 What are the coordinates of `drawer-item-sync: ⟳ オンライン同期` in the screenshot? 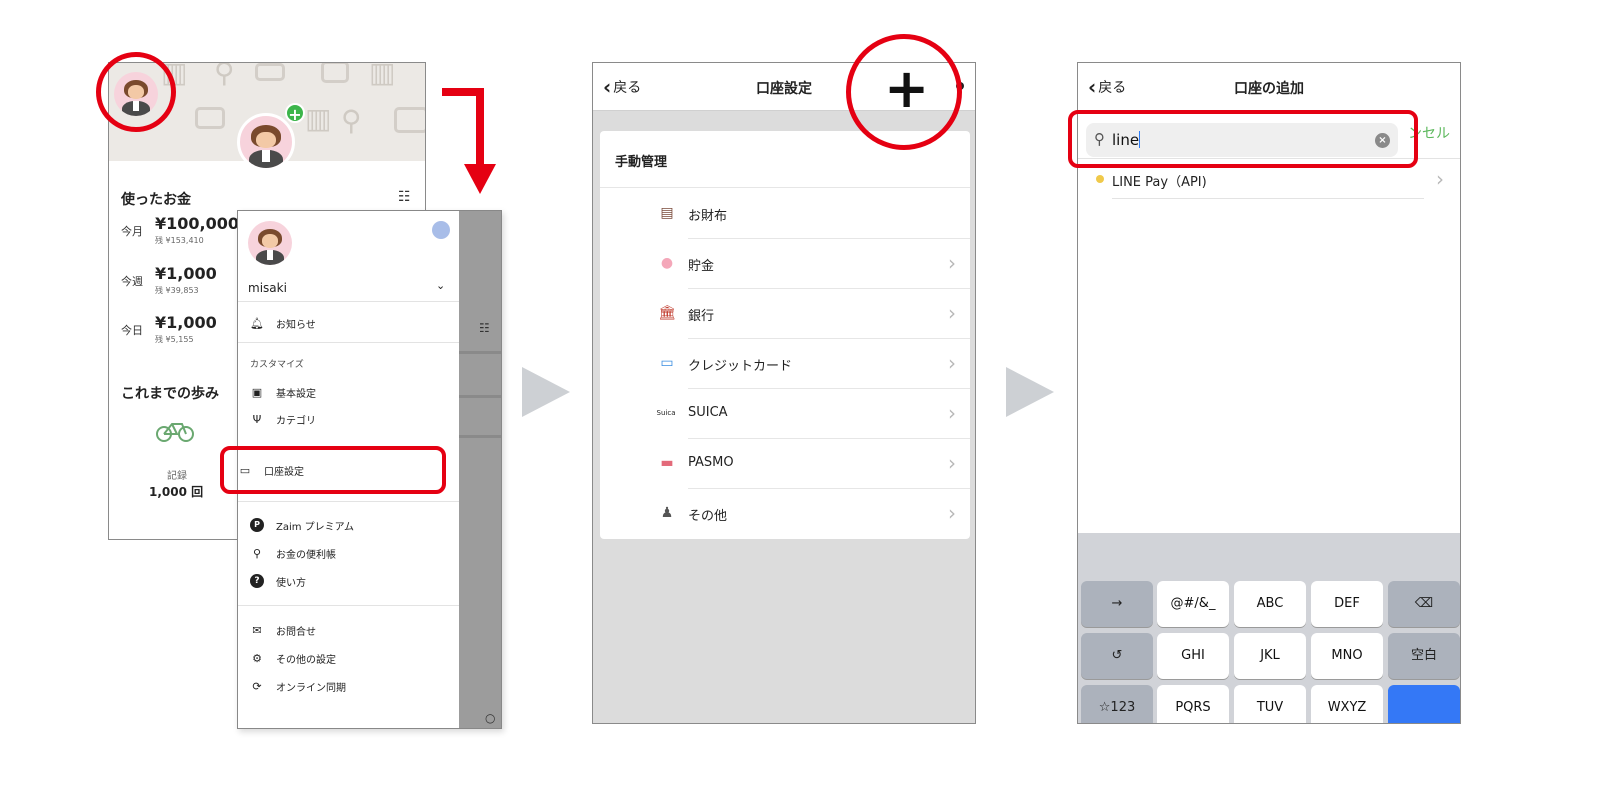 It's located at (298, 686).